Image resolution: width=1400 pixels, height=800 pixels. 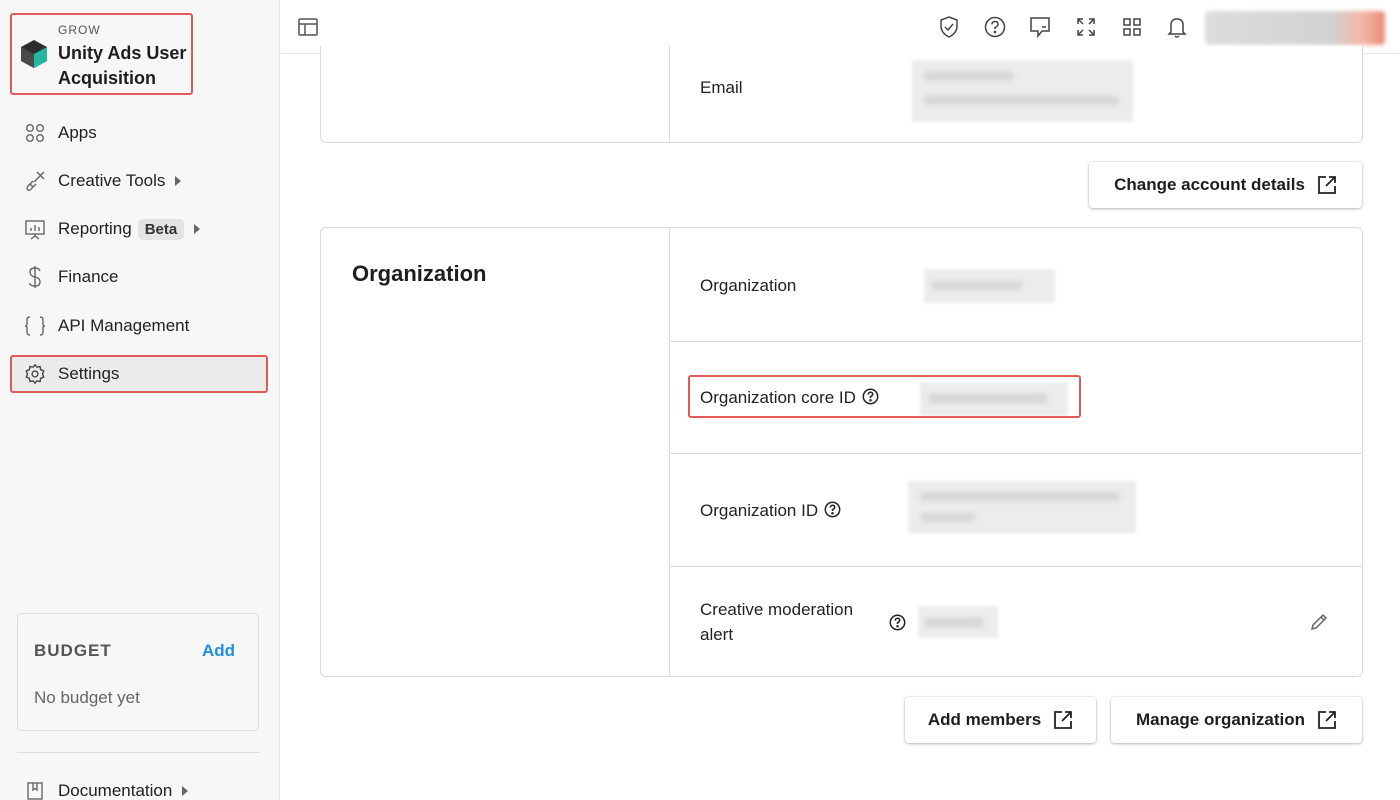 I want to click on creative-moderation-value, so click(x=958, y=622).